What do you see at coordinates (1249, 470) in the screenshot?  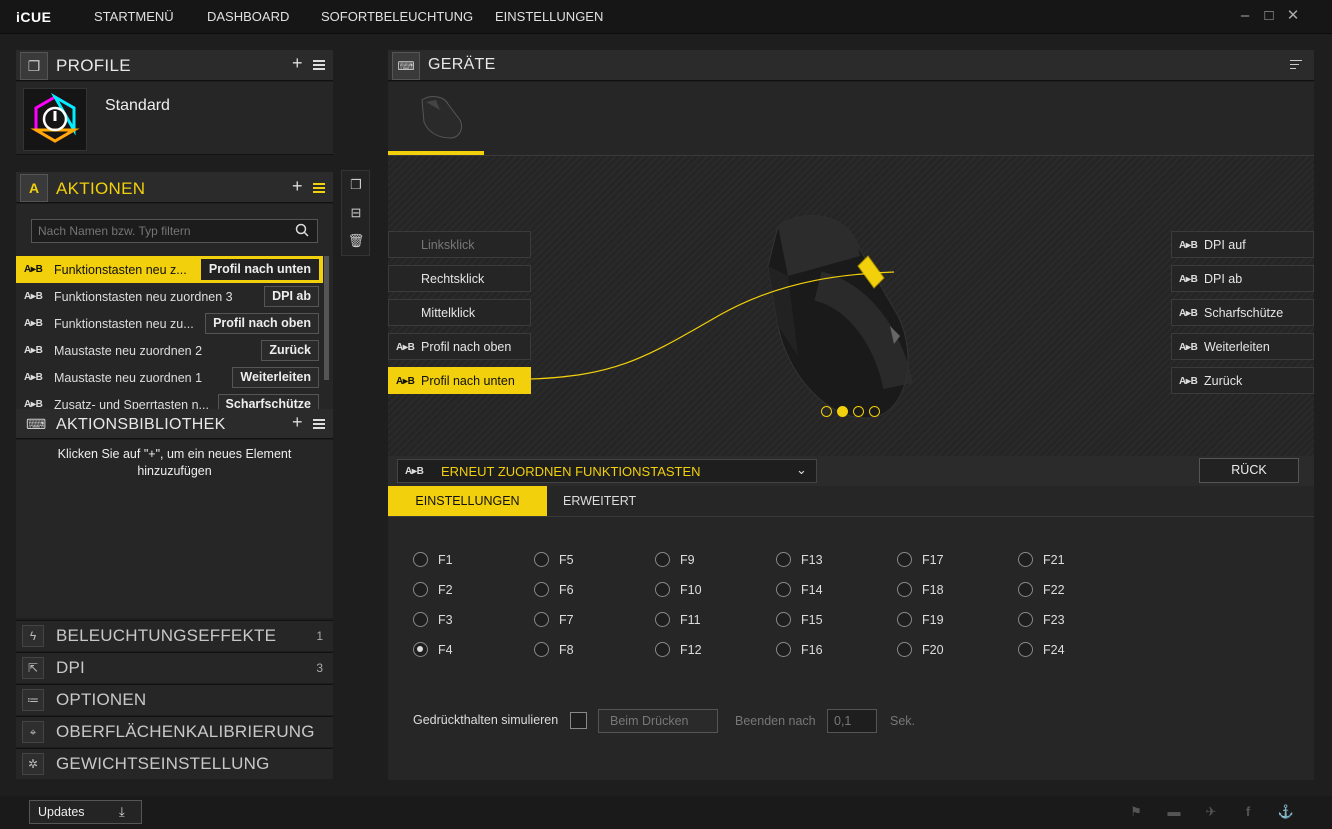 I see `back-button: RÜCK` at bounding box center [1249, 470].